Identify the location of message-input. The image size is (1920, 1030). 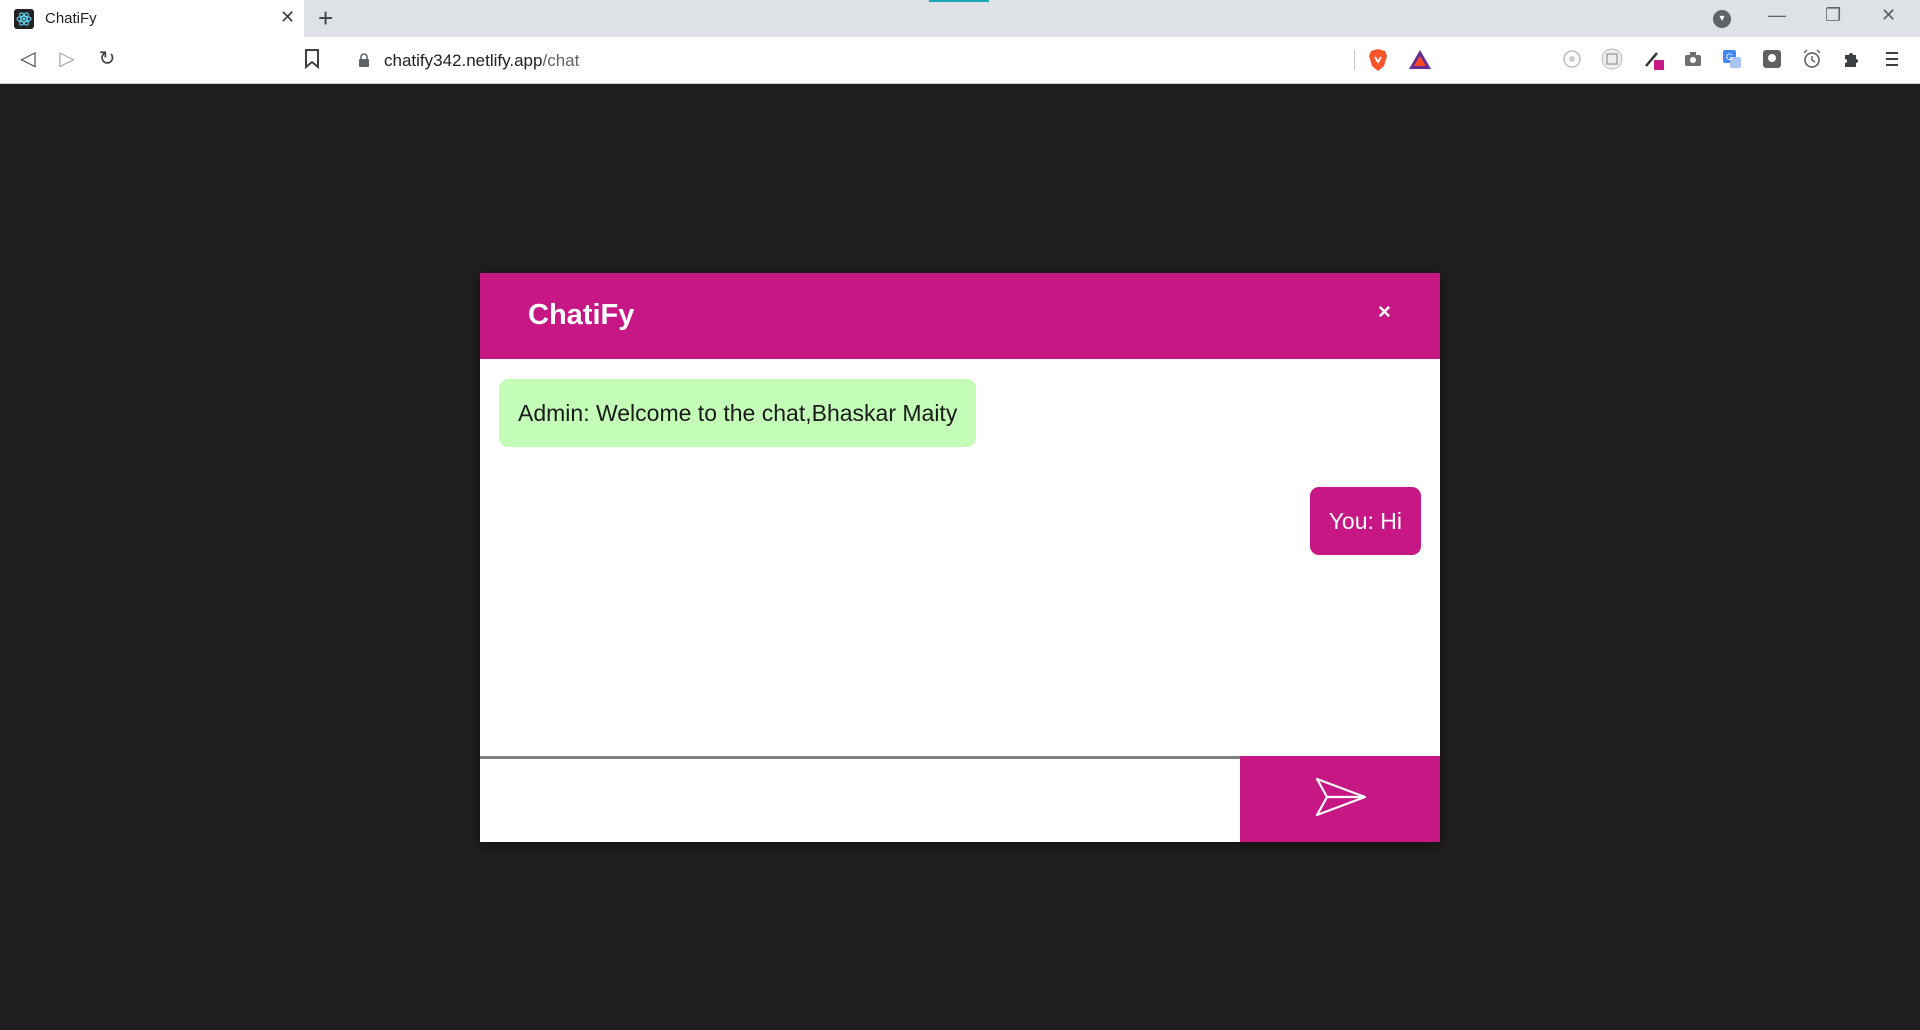
(860, 799).